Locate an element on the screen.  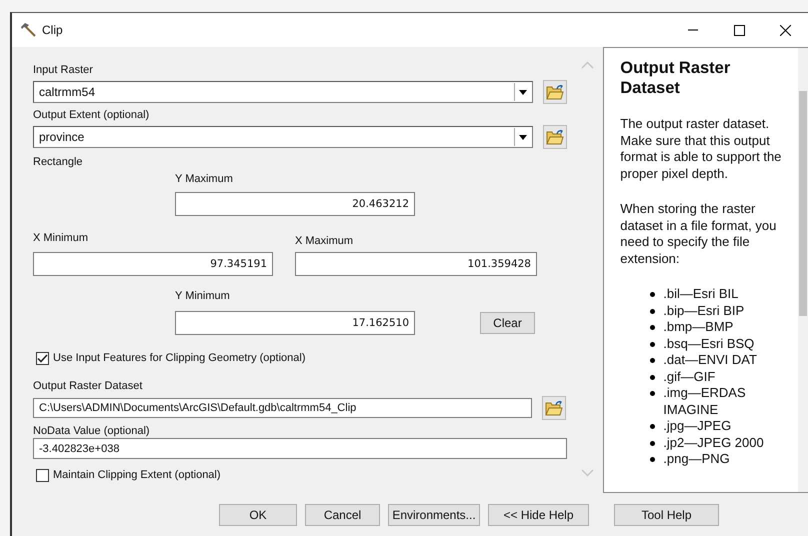
field-label: Output Raster Dataset is located at coordinates (88, 386).